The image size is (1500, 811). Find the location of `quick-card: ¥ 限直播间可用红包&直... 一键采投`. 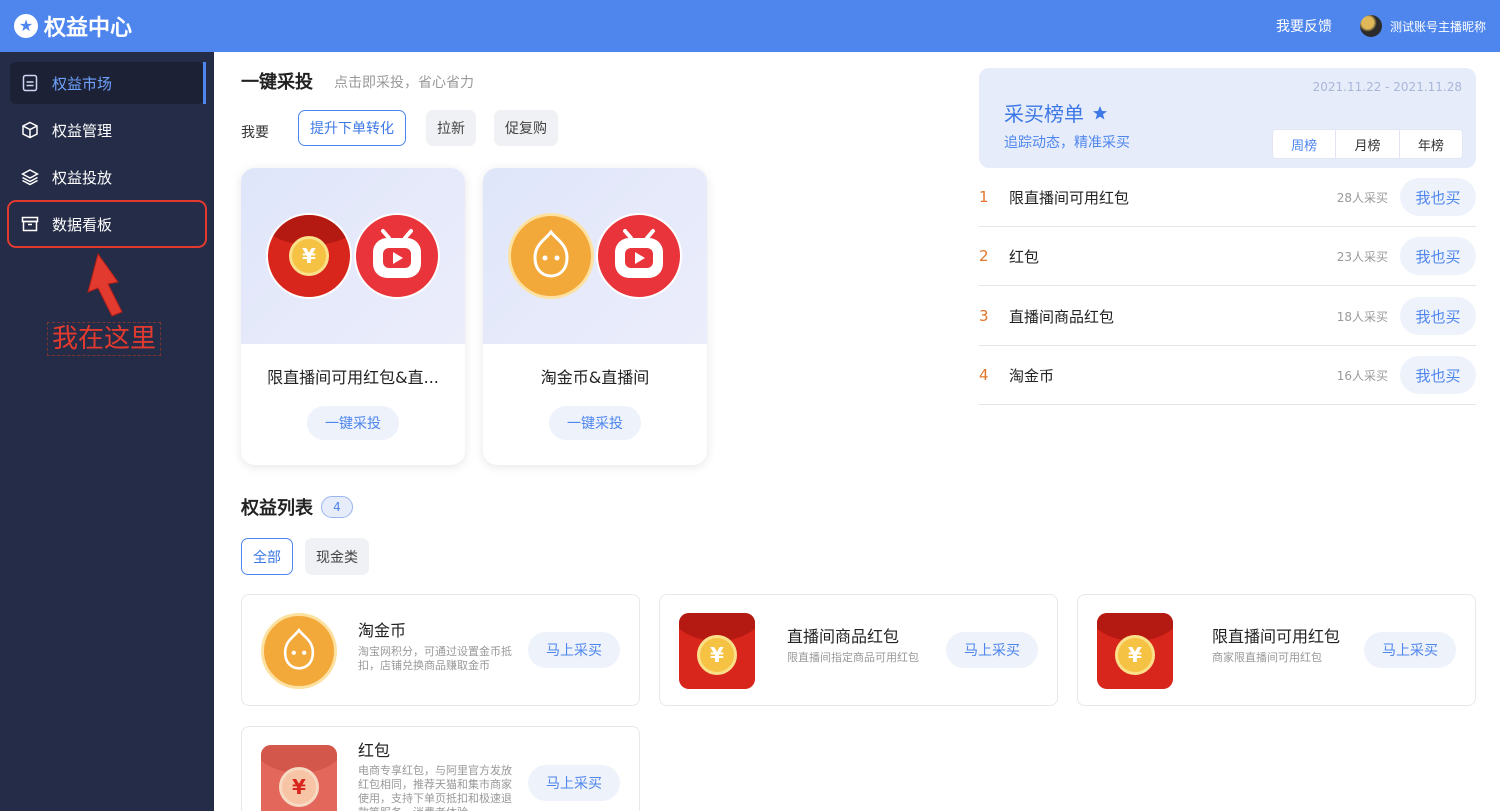

quick-card: ¥ 限直播间可用红包&直... 一键采投 is located at coordinates (353, 316).